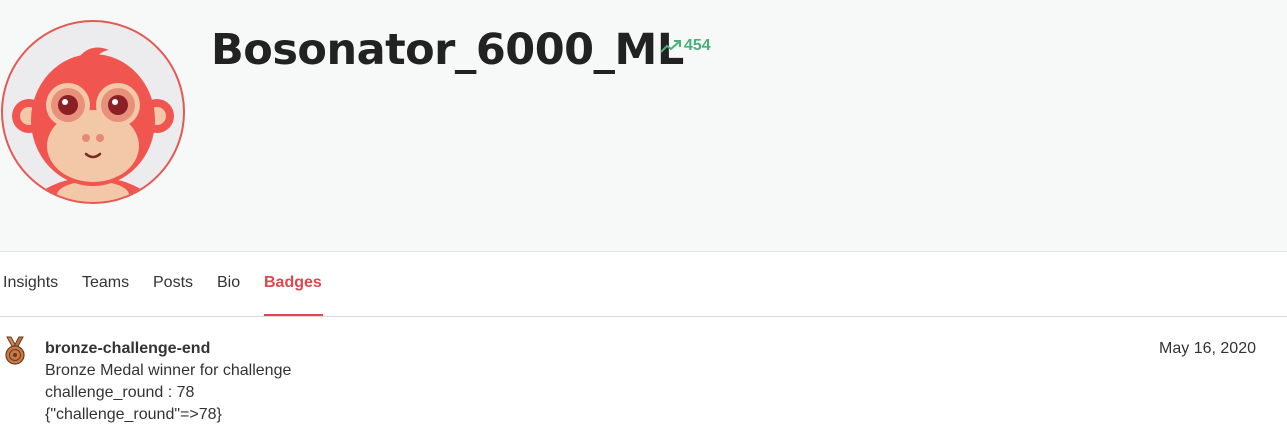 This screenshot has height=437, width=1287. I want to click on bronze-medal-icon, so click(15, 351).